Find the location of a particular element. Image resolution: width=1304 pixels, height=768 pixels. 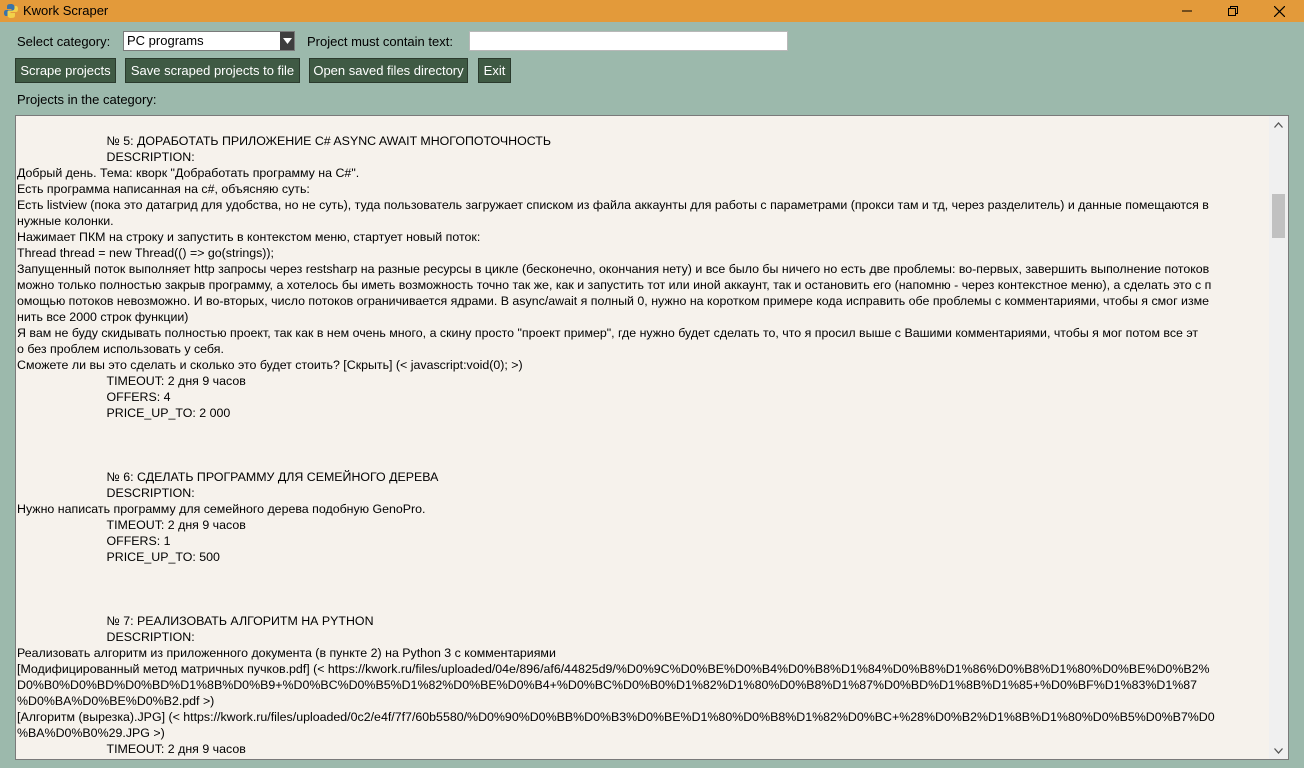

project-text-line: PRICE_UP_TO: 2 000 is located at coordinates (124, 413).